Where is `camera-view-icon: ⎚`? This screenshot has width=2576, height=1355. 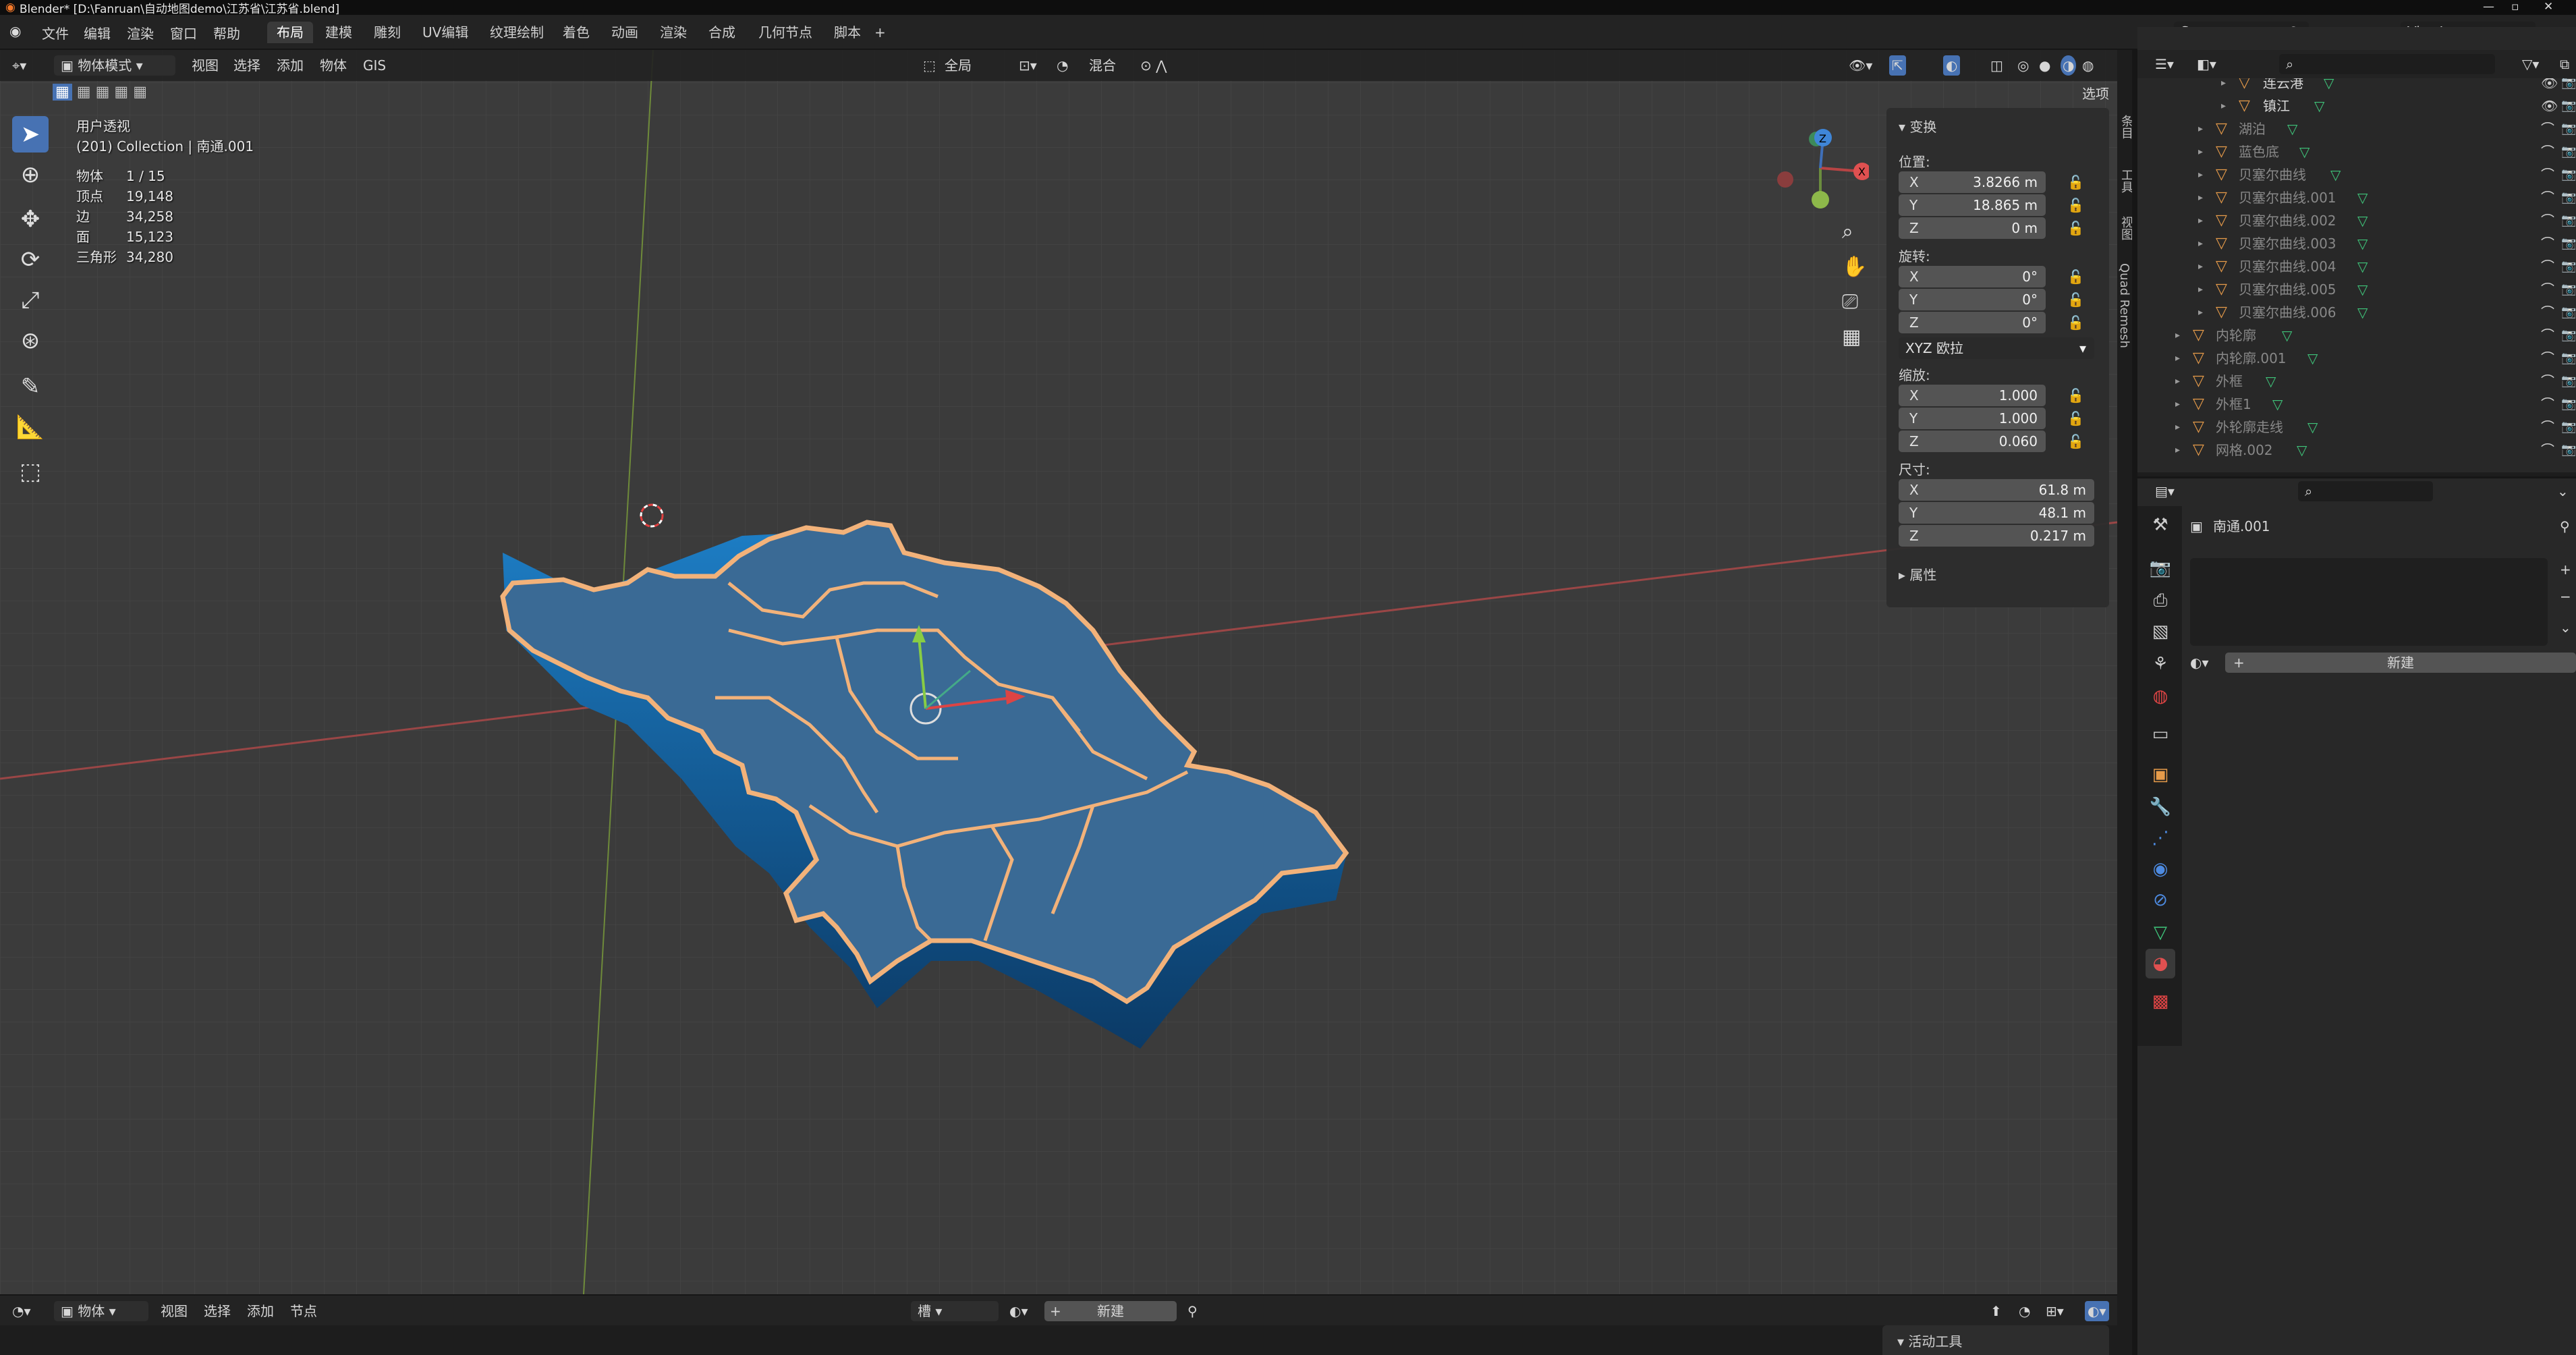
camera-view-icon: ⎚ is located at coordinates (1850, 302).